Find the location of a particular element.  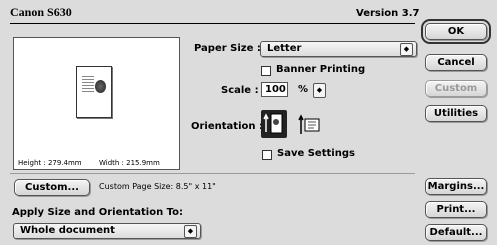

ok-button: OK is located at coordinates (456, 31).